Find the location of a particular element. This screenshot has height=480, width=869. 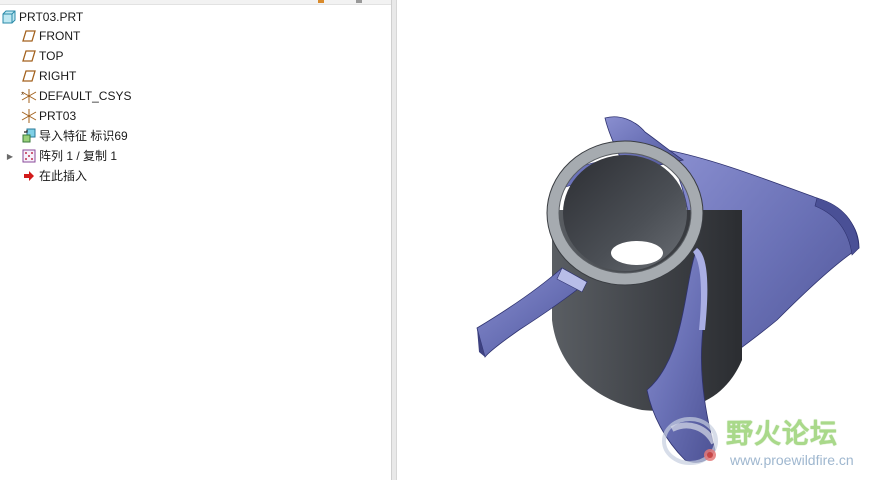

tree-item-part-root: PRT03.PRT is located at coordinates (195, 17).